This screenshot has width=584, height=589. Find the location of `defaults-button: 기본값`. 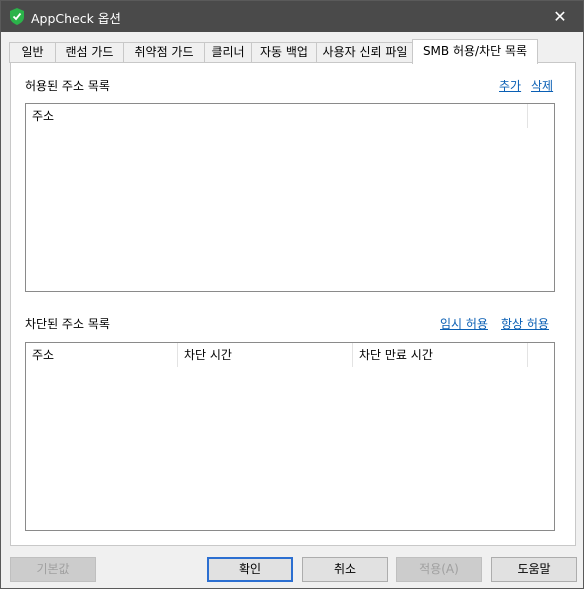

defaults-button: 기본값 is located at coordinates (53, 569).